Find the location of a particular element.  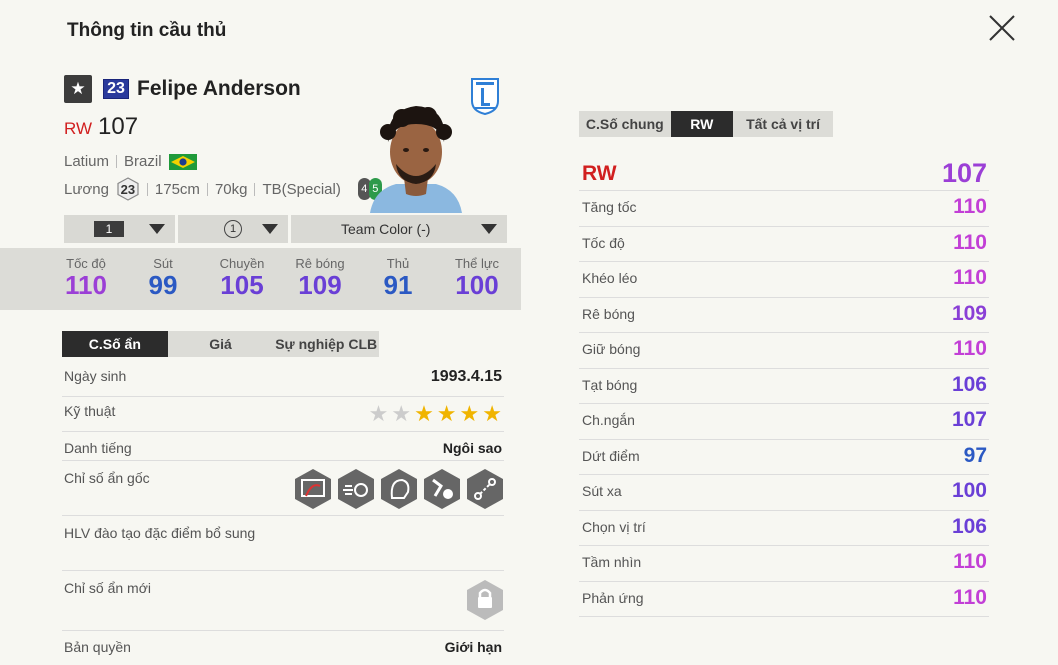

club-logo-icon is located at coordinates (485, 96).